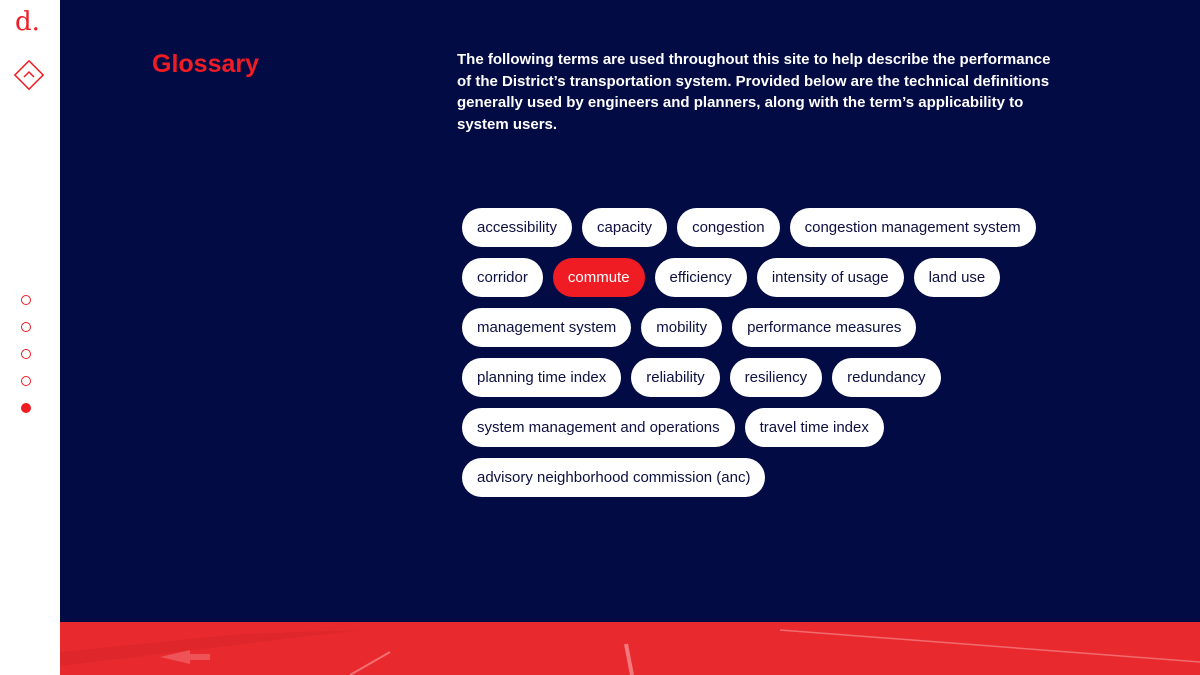 This screenshot has height=675, width=1200. What do you see at coordinates (630, 648) in the screenshot?
I see `hero-image-strip` at bounding box center [630, 648].